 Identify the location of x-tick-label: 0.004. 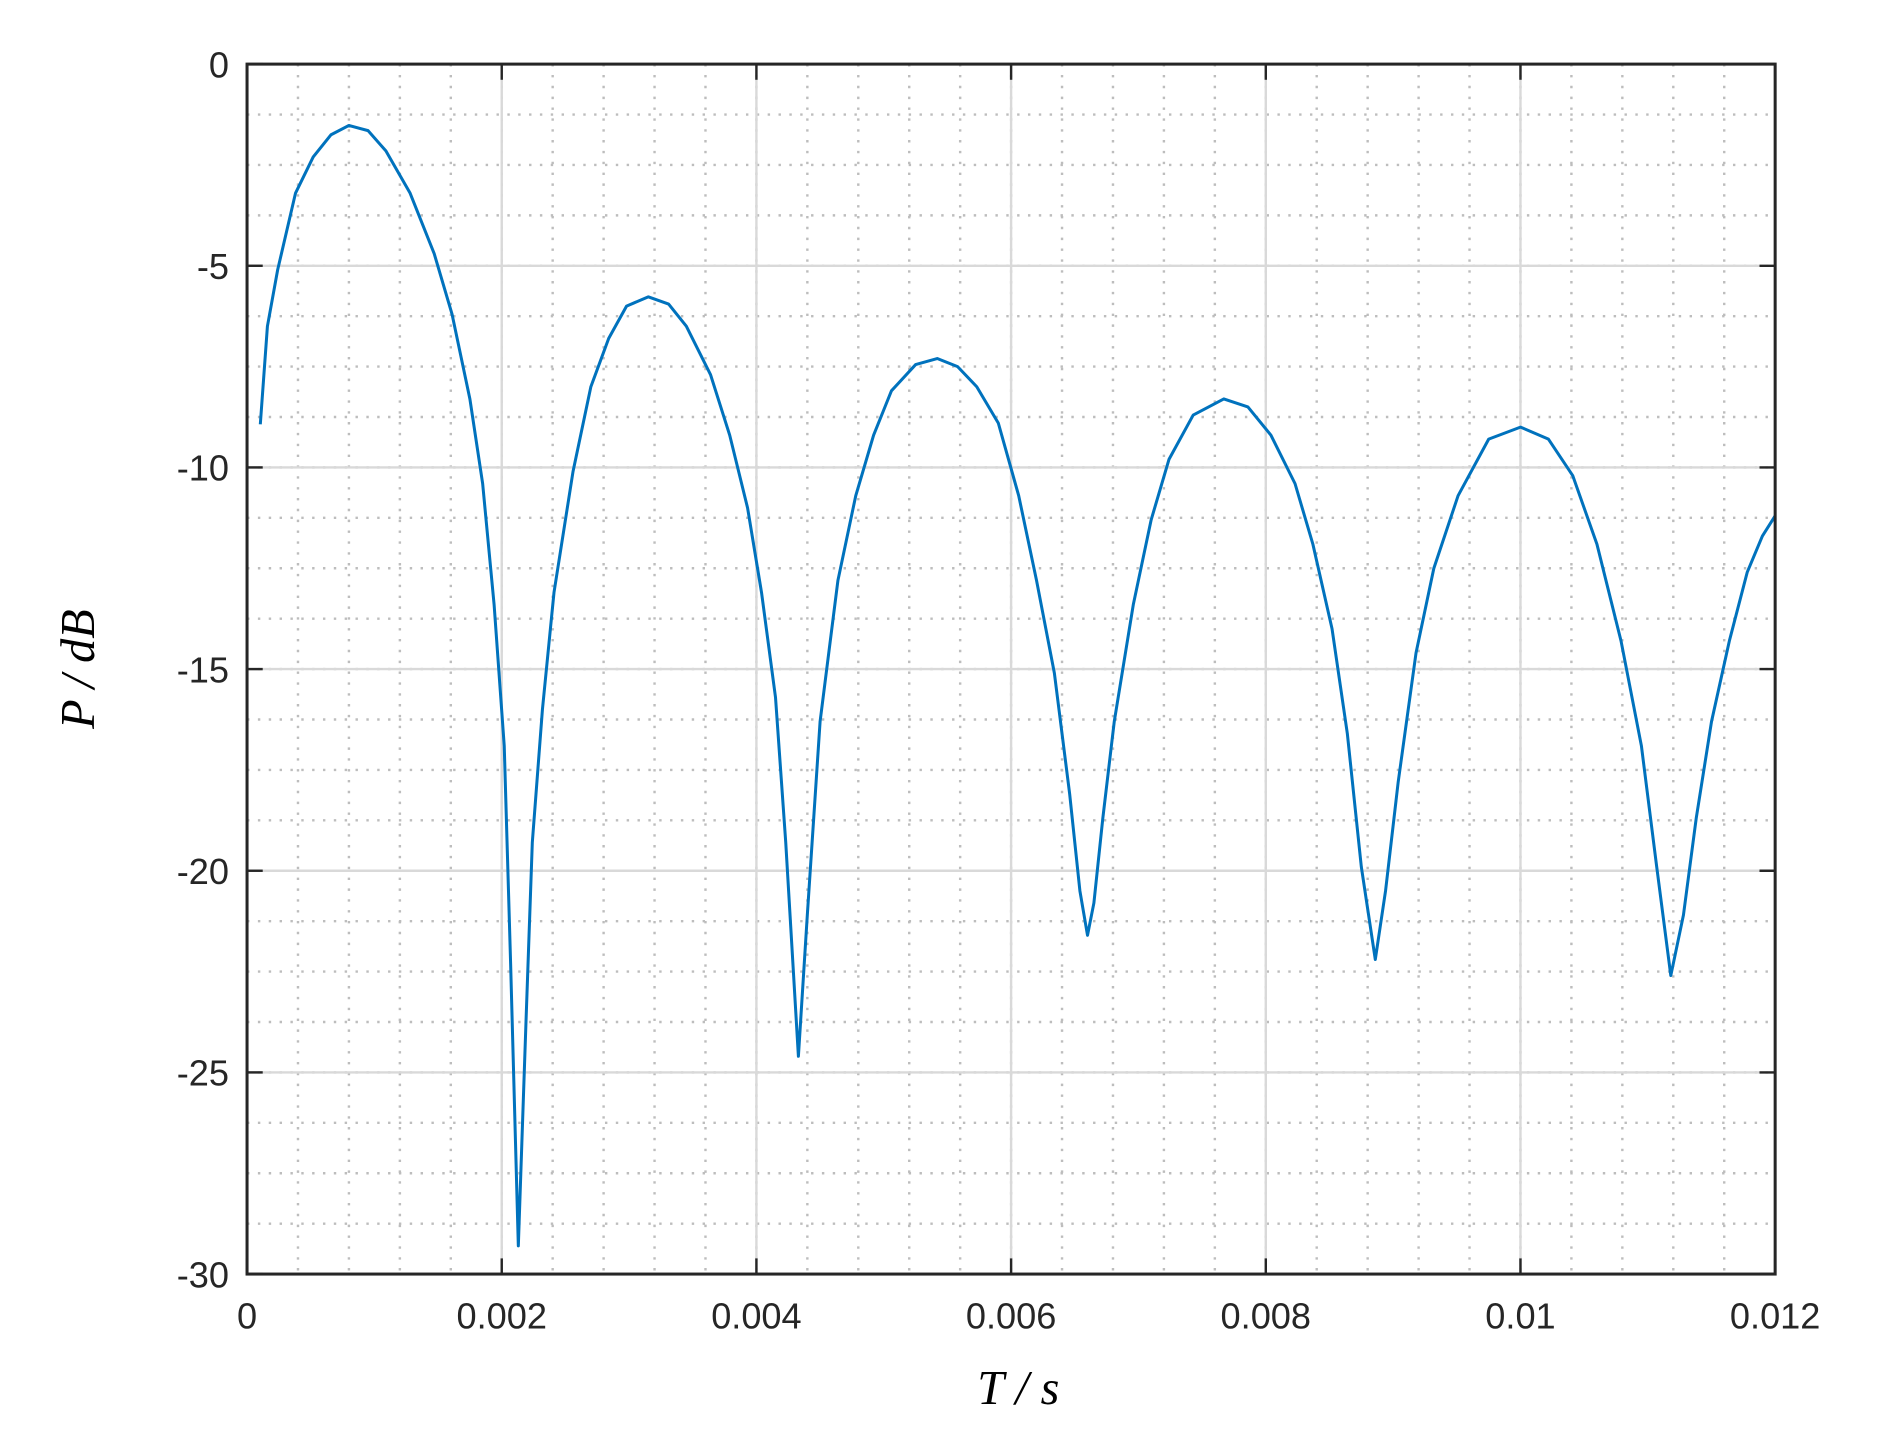
(756, 1315).